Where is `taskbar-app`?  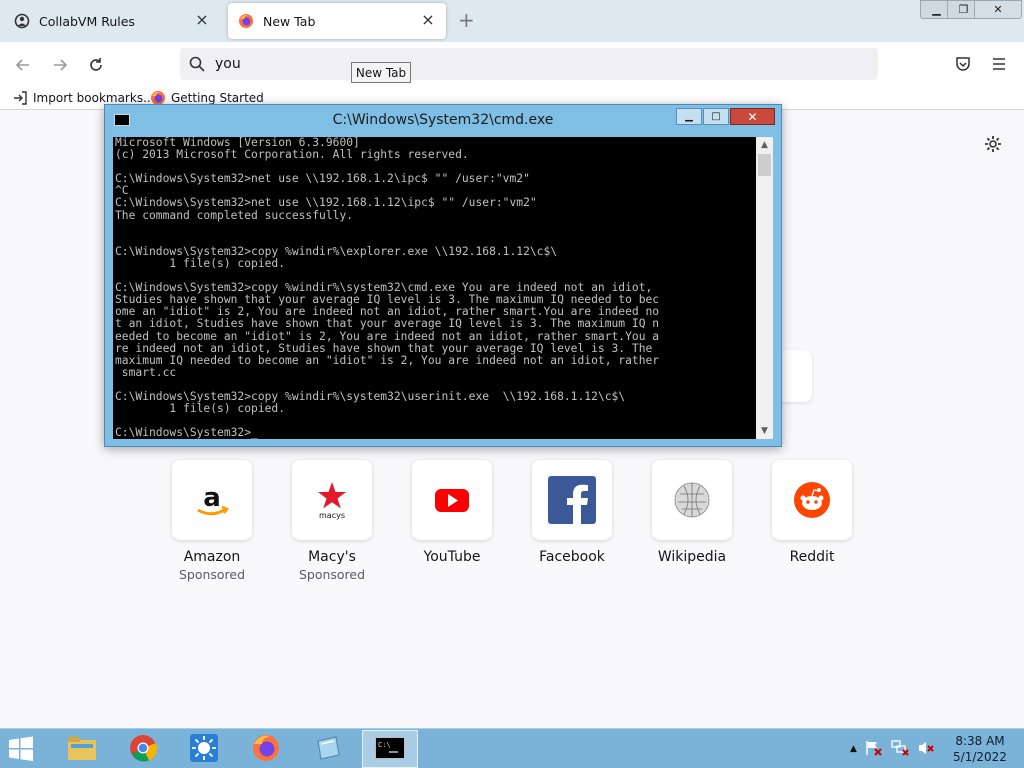
taskbar-app is located at coordinates (204, 749).